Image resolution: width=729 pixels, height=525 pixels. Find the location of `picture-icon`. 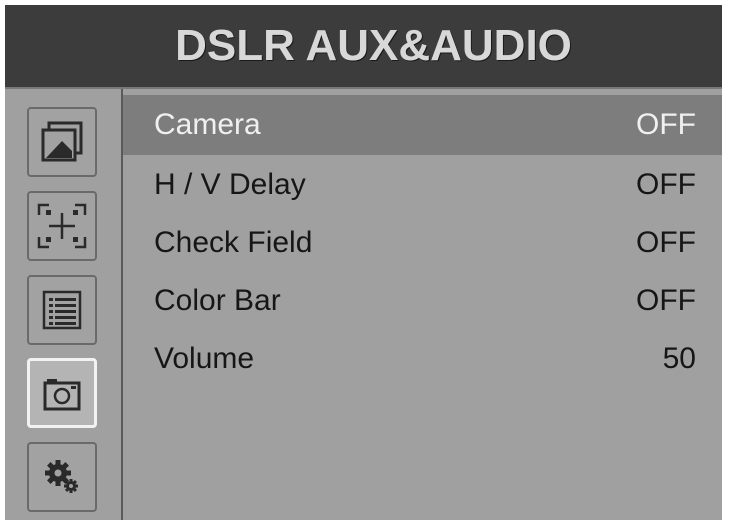

picture-icon is located at coordinates (62, 141).